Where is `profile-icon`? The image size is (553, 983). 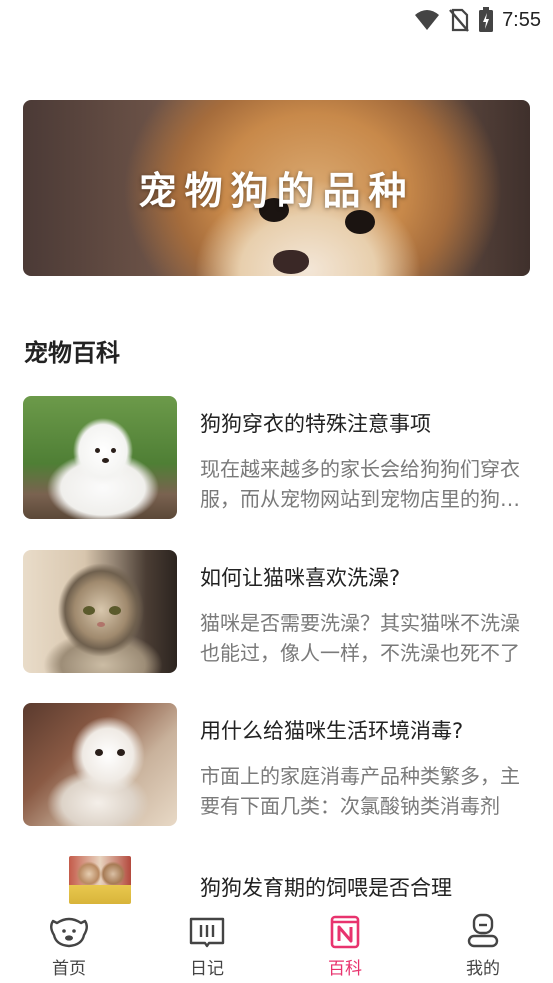
profile-icon is located at coordinates (483, 930).